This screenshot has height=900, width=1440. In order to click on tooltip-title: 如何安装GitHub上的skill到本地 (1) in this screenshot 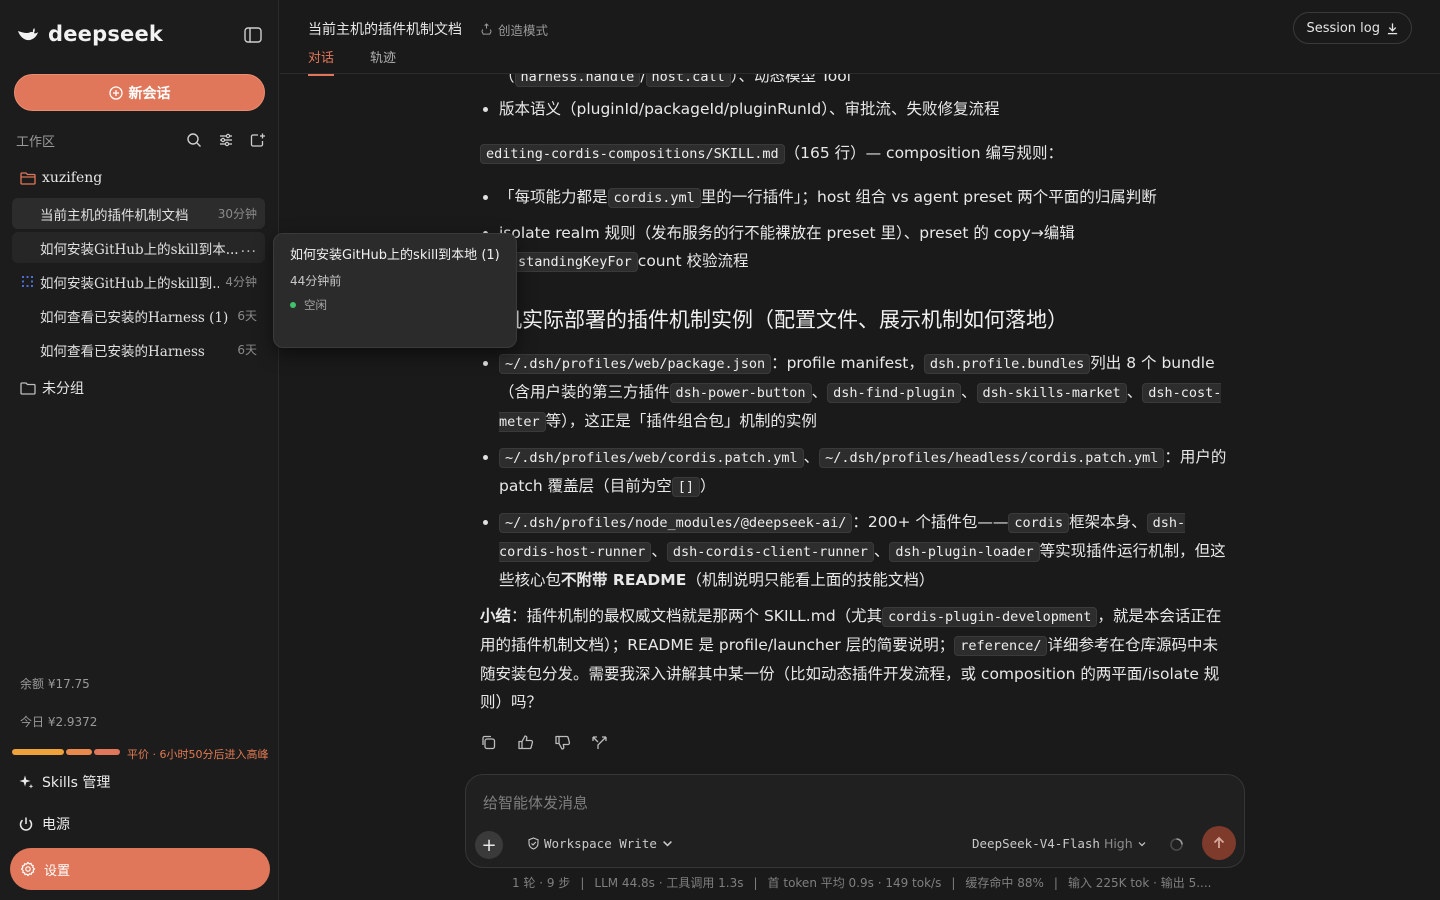, I will do `click(395, 255)`.